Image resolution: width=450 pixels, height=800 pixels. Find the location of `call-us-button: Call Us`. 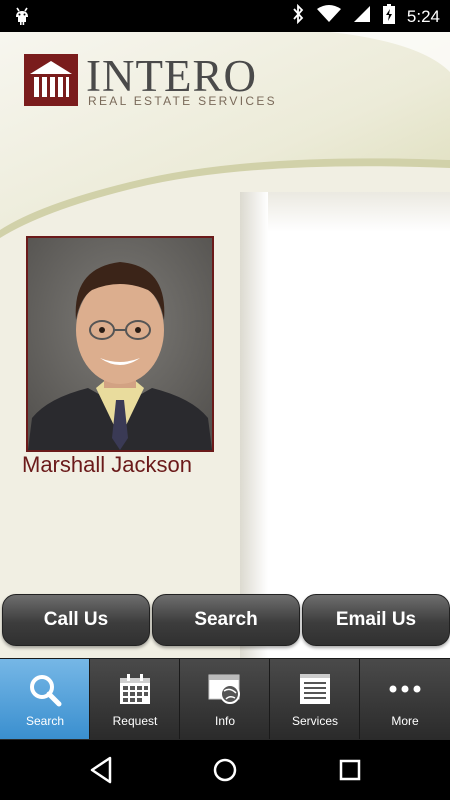

call-us-button: Call Us is located at coordinates (76, 620).